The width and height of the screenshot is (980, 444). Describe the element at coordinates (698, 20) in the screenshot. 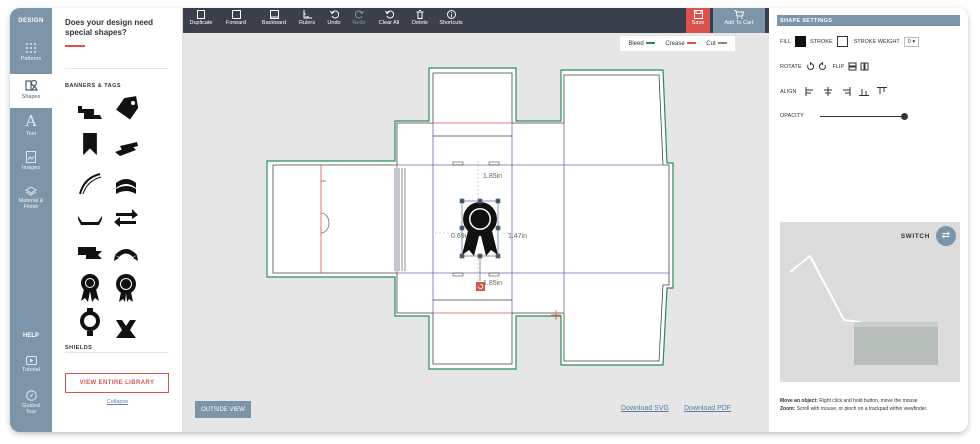

I see `save-button: Save` at that location.